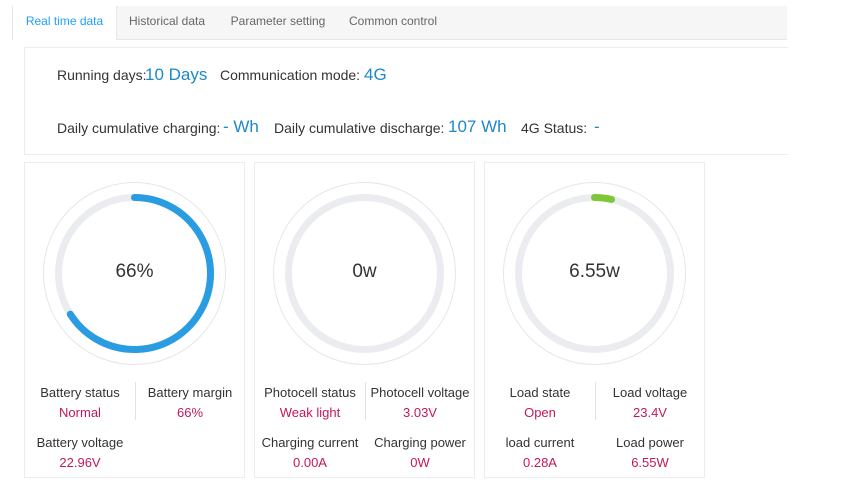 The height and width of the screenshot is (487, 857). Describe the element at coordinates (650, 412) in the screenshot. I see `load-voltage-value: 23.4V` at that location.